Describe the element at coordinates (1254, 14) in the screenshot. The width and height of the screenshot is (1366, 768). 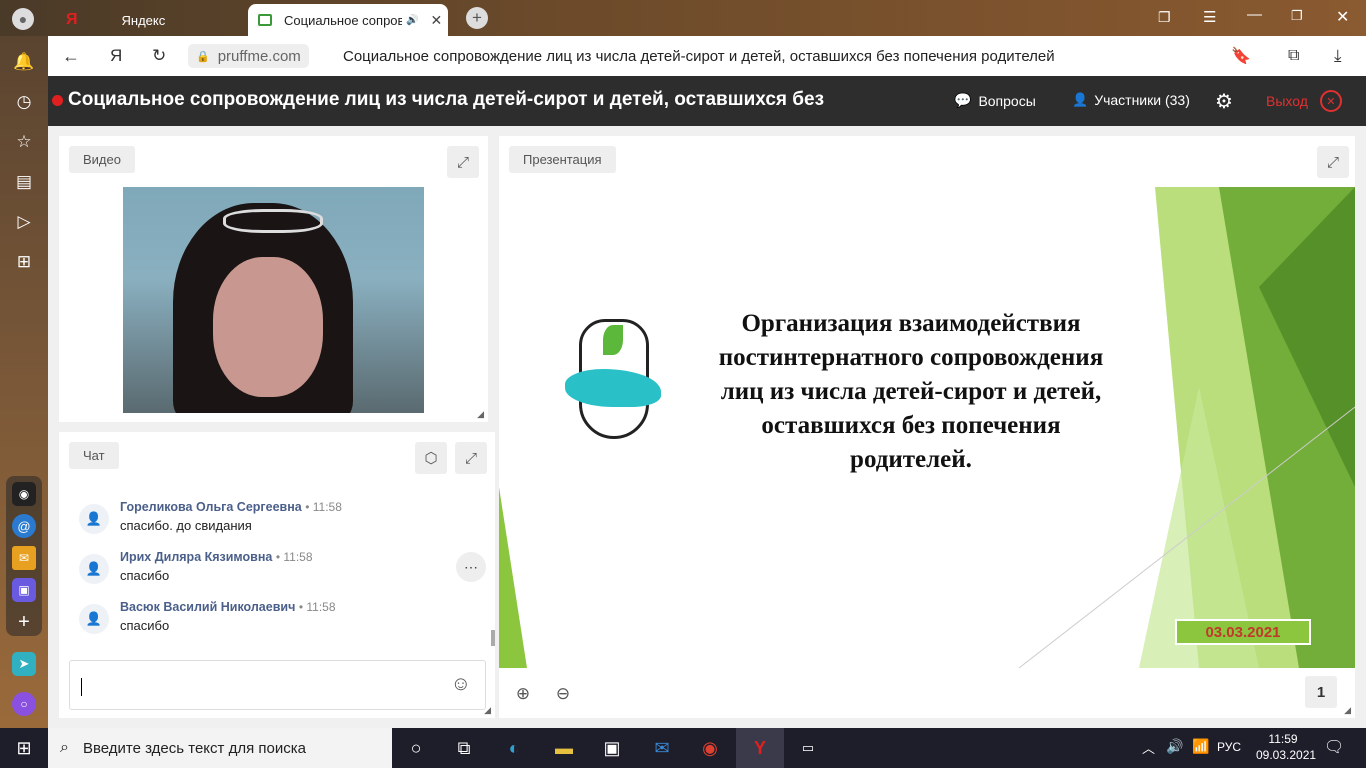
I see `minimize-icon: —` at that location.